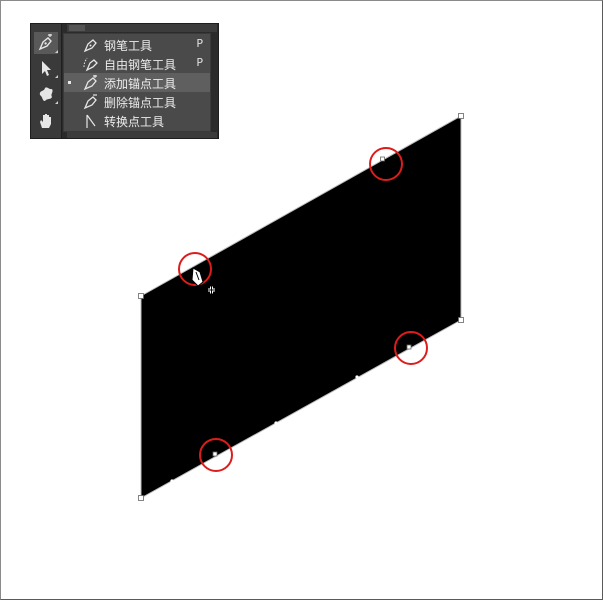 The height and width of the screenshot is (600, 603). I want to click on flyout-item-label: 钢笔工具, so click(128, 46).